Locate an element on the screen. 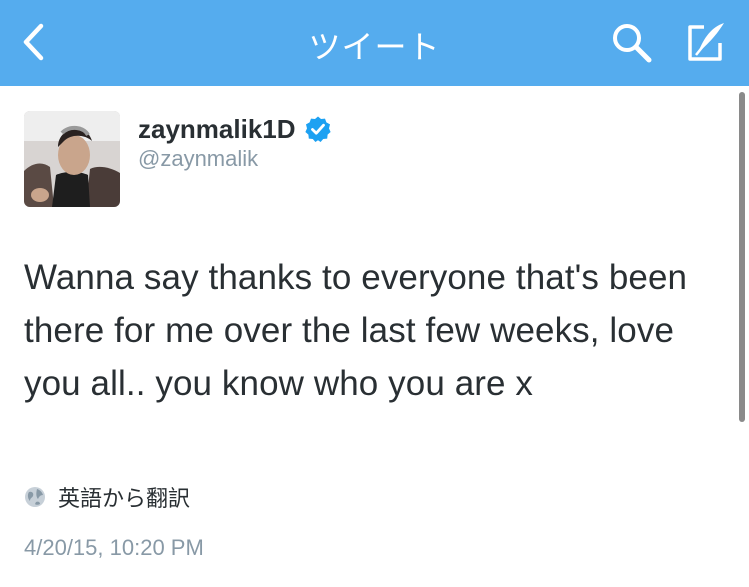 The width and height of the screenshot is (749, 587). search-button is located at coordinates (632, 43).